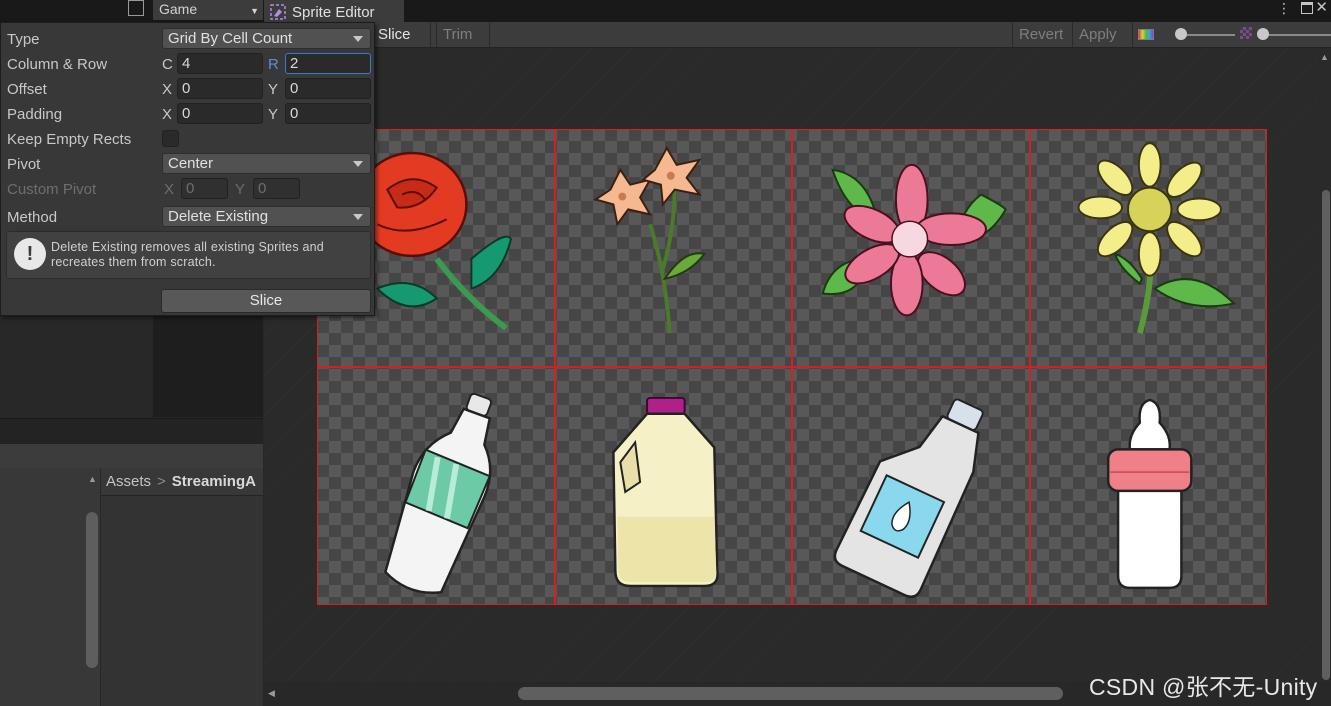 The height and width of the screenshot is (706, 1331). I want to click on maximize-icon, so click(136, 8).